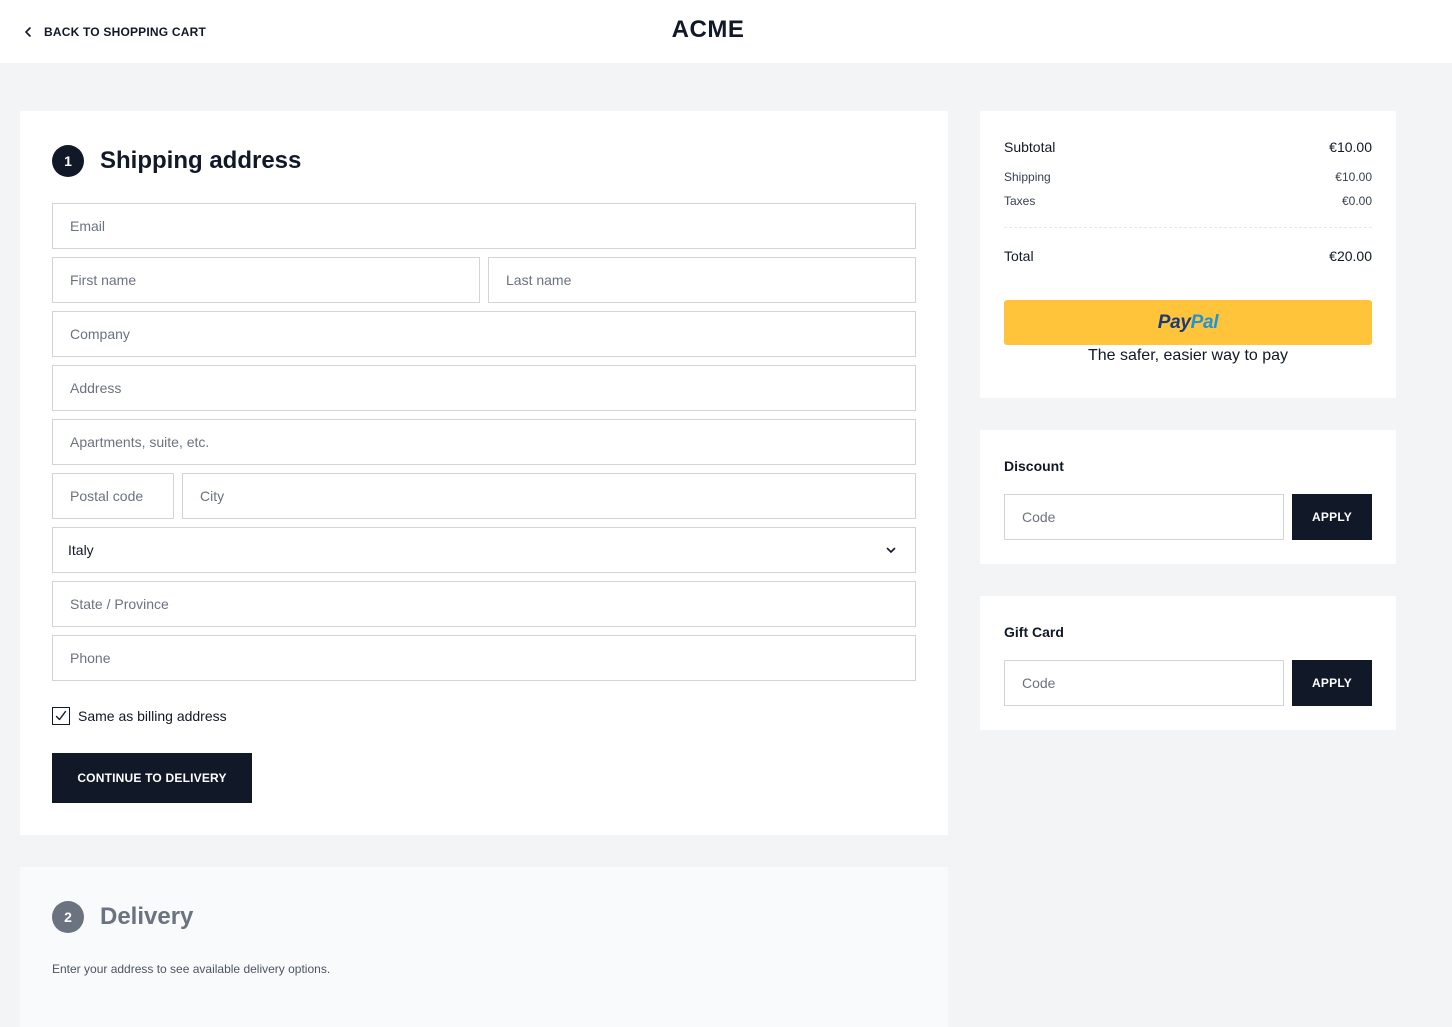  Describe the element at coordinates (1034, 466) in the screenshot. I see `discount-title: Discount` at that location.